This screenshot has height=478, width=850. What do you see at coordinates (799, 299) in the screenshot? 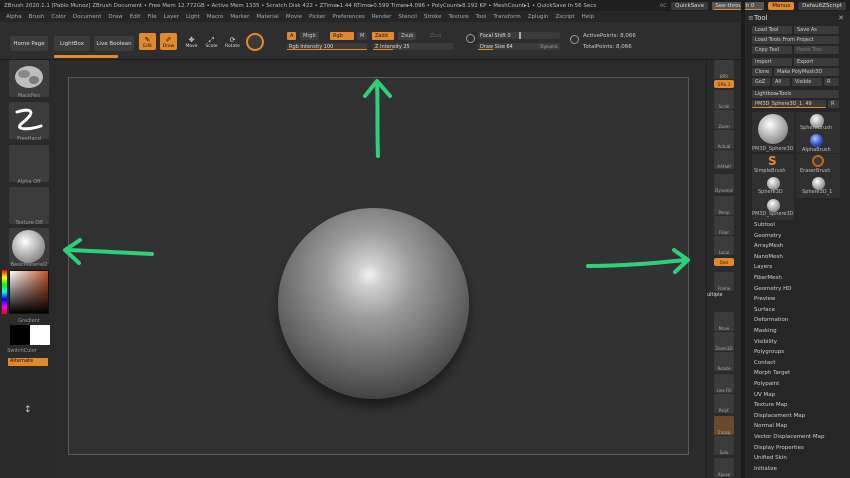
I see `subpalette-preview: Preview` at bounding box center [799, 299].